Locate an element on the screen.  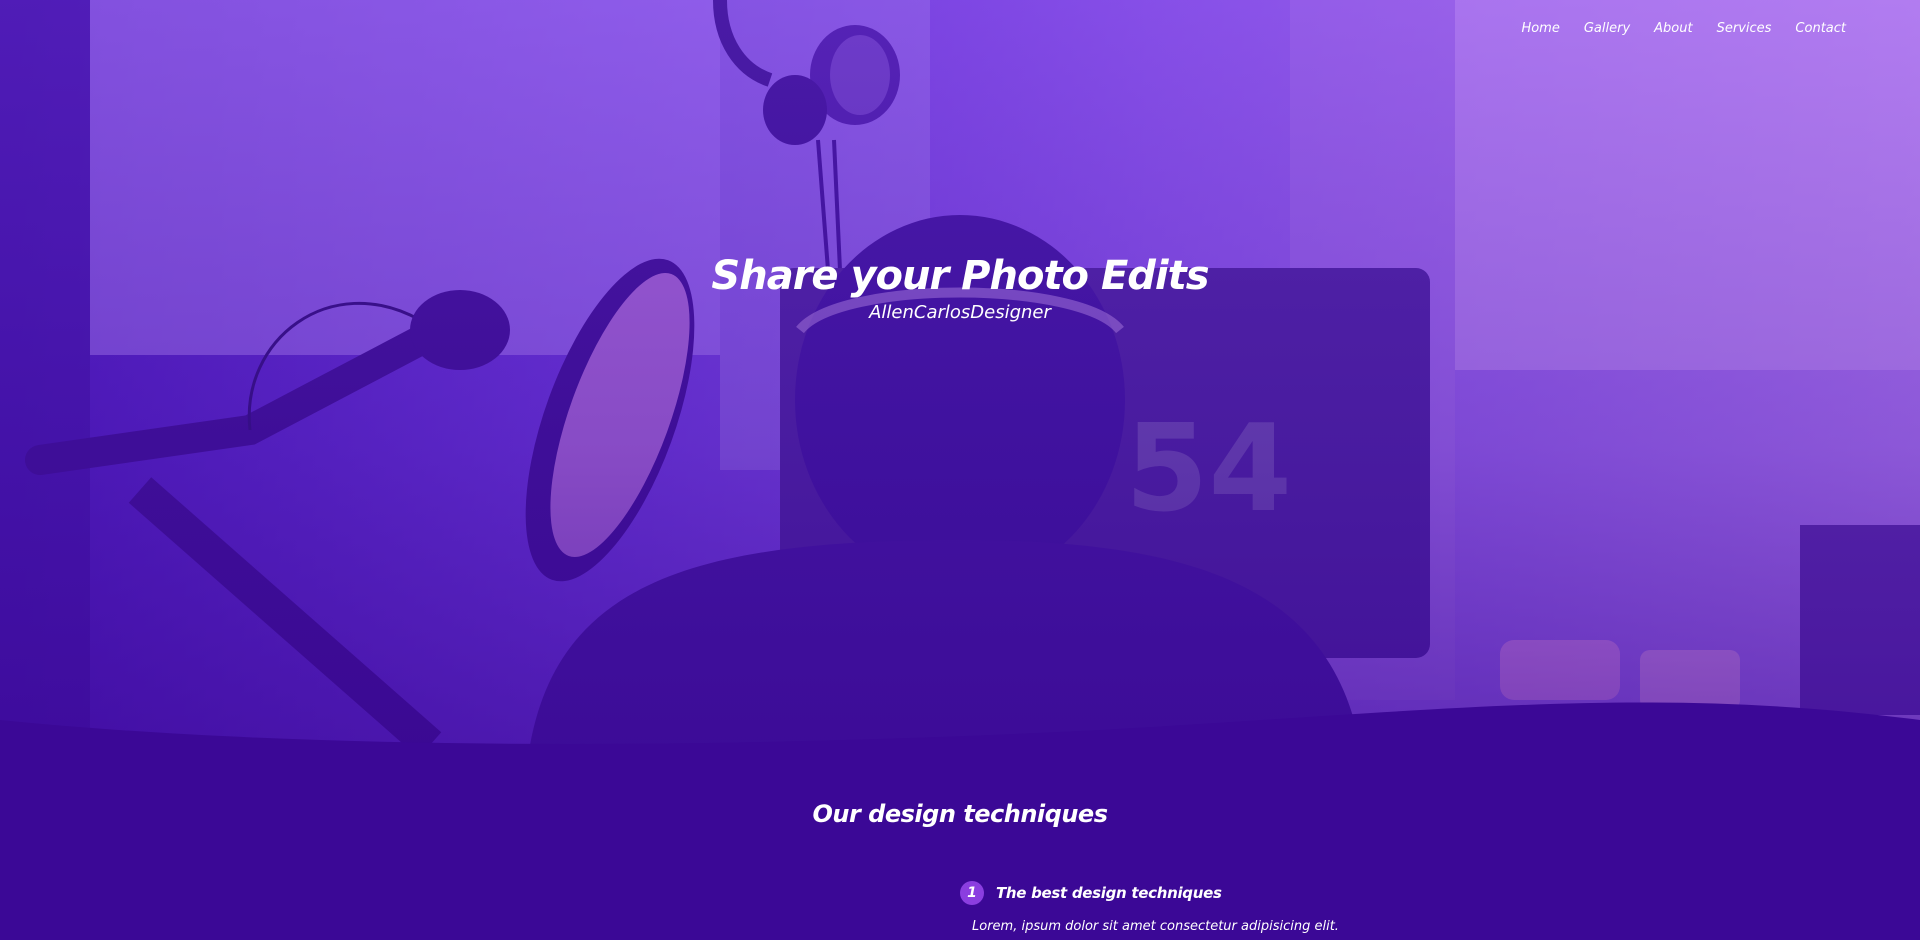
nav-home-link: Home is located at coordinates (1540, 28).